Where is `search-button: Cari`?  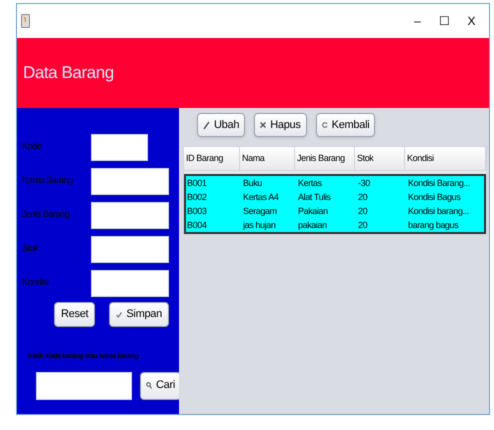 search-button: Cari is located at coordinates (161, 386).